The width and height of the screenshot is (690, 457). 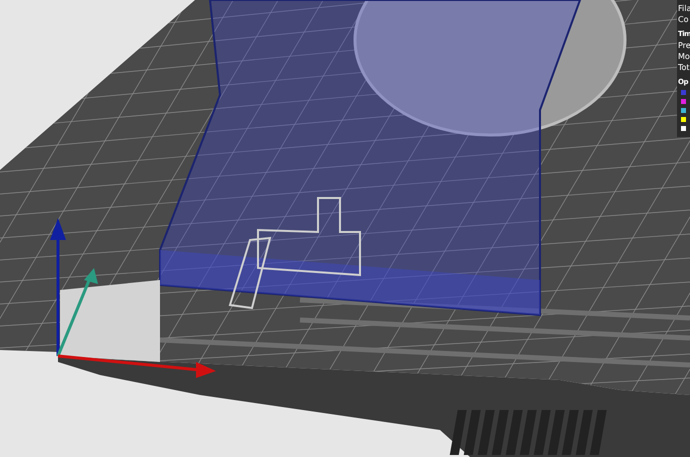 I want to click on legend-label: Pre, so click(x=684, y=45).